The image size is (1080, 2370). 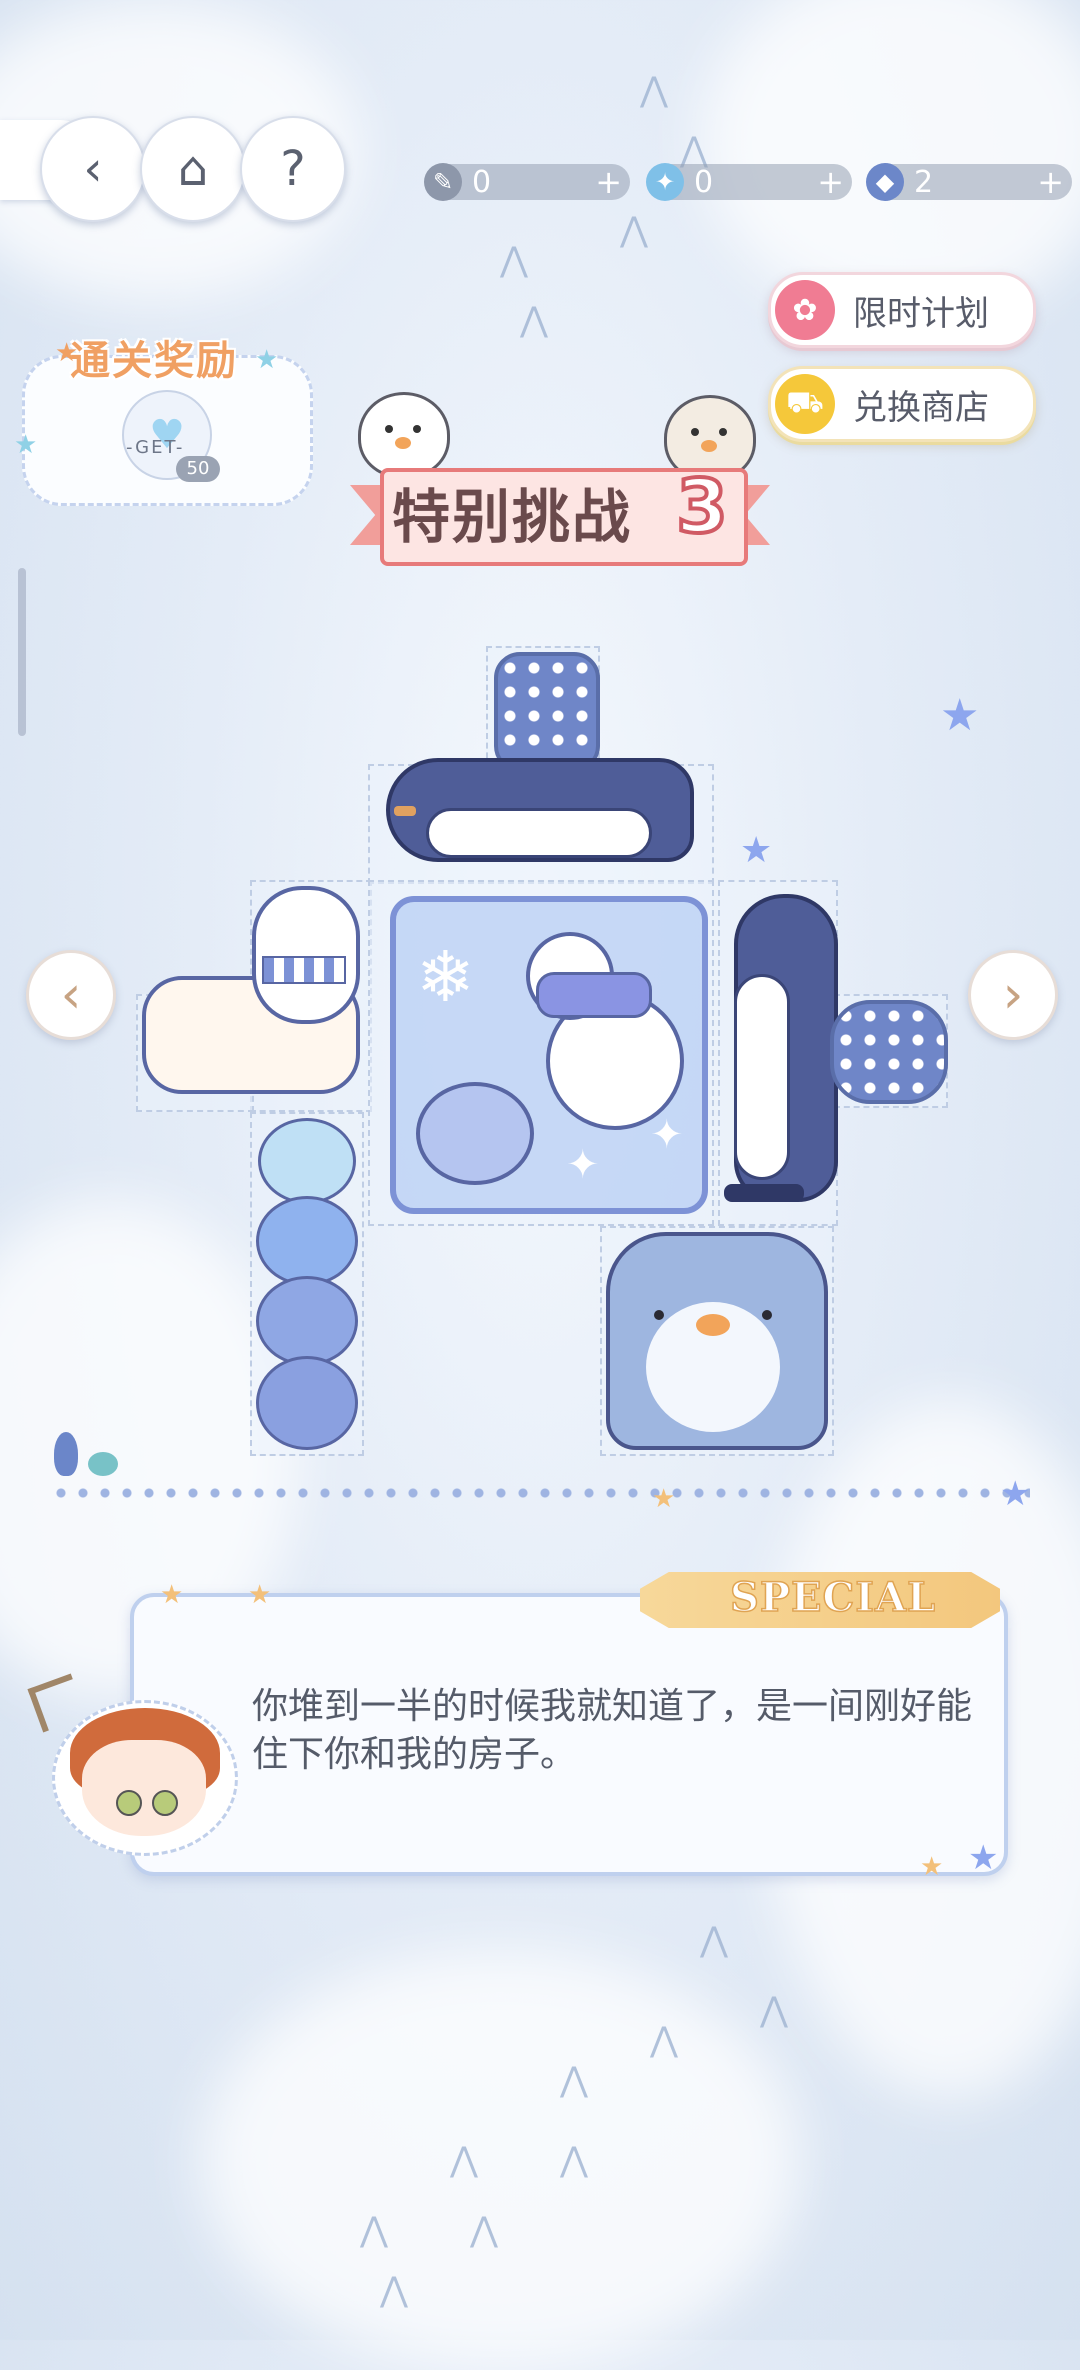 I want to click on gift-icon: ✿, so click(x=805, y=310).